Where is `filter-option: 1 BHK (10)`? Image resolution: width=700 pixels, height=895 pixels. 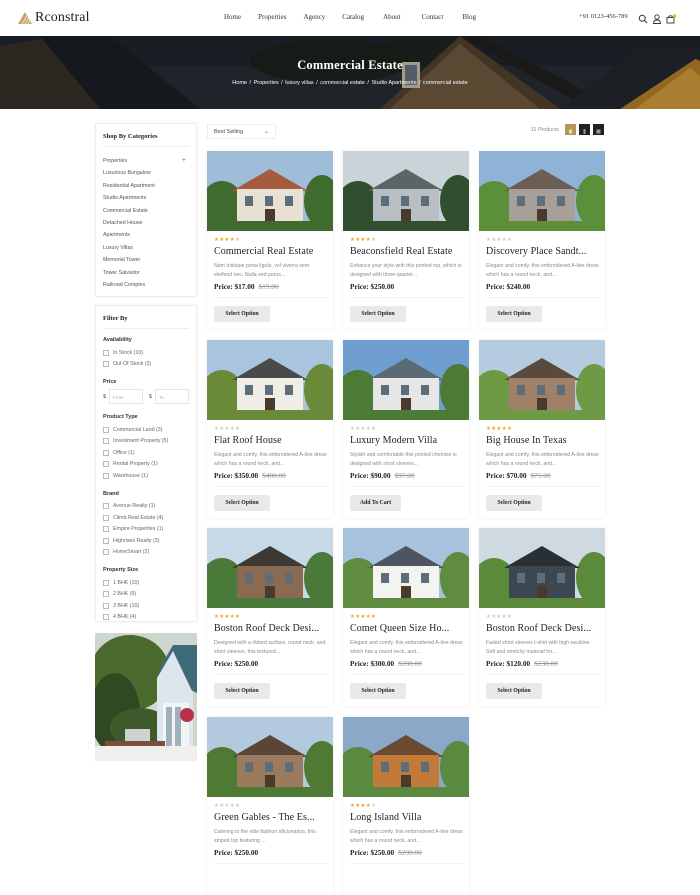
filter-option: 1 BHK (10) is located at coordinates (149, 583).